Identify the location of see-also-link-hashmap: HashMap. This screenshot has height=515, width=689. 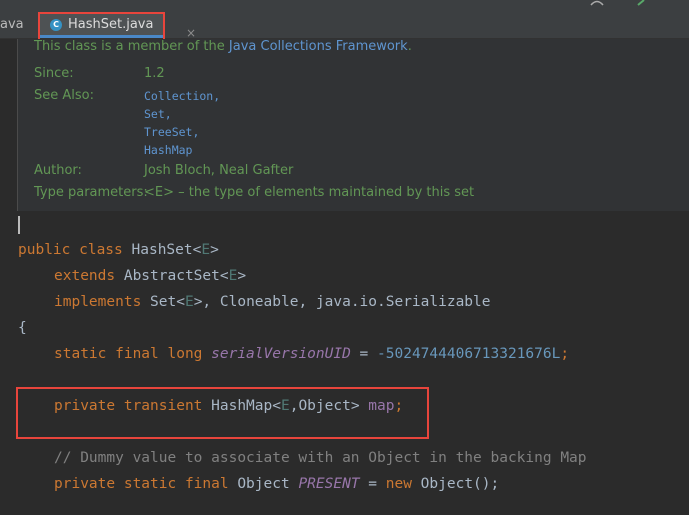
(168, 150).